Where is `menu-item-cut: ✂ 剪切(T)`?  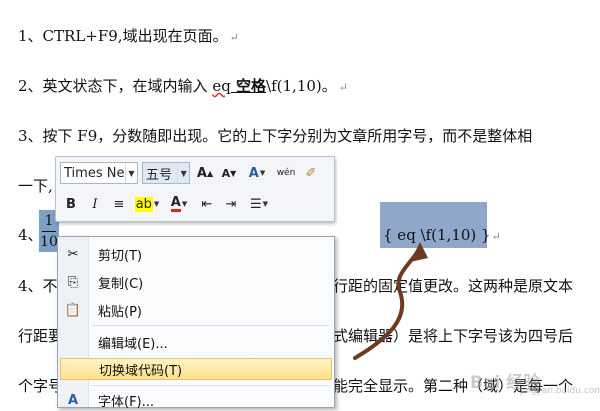 menu-item-cut: ✂ 剪切(T) is located at coordinates (196, 254).